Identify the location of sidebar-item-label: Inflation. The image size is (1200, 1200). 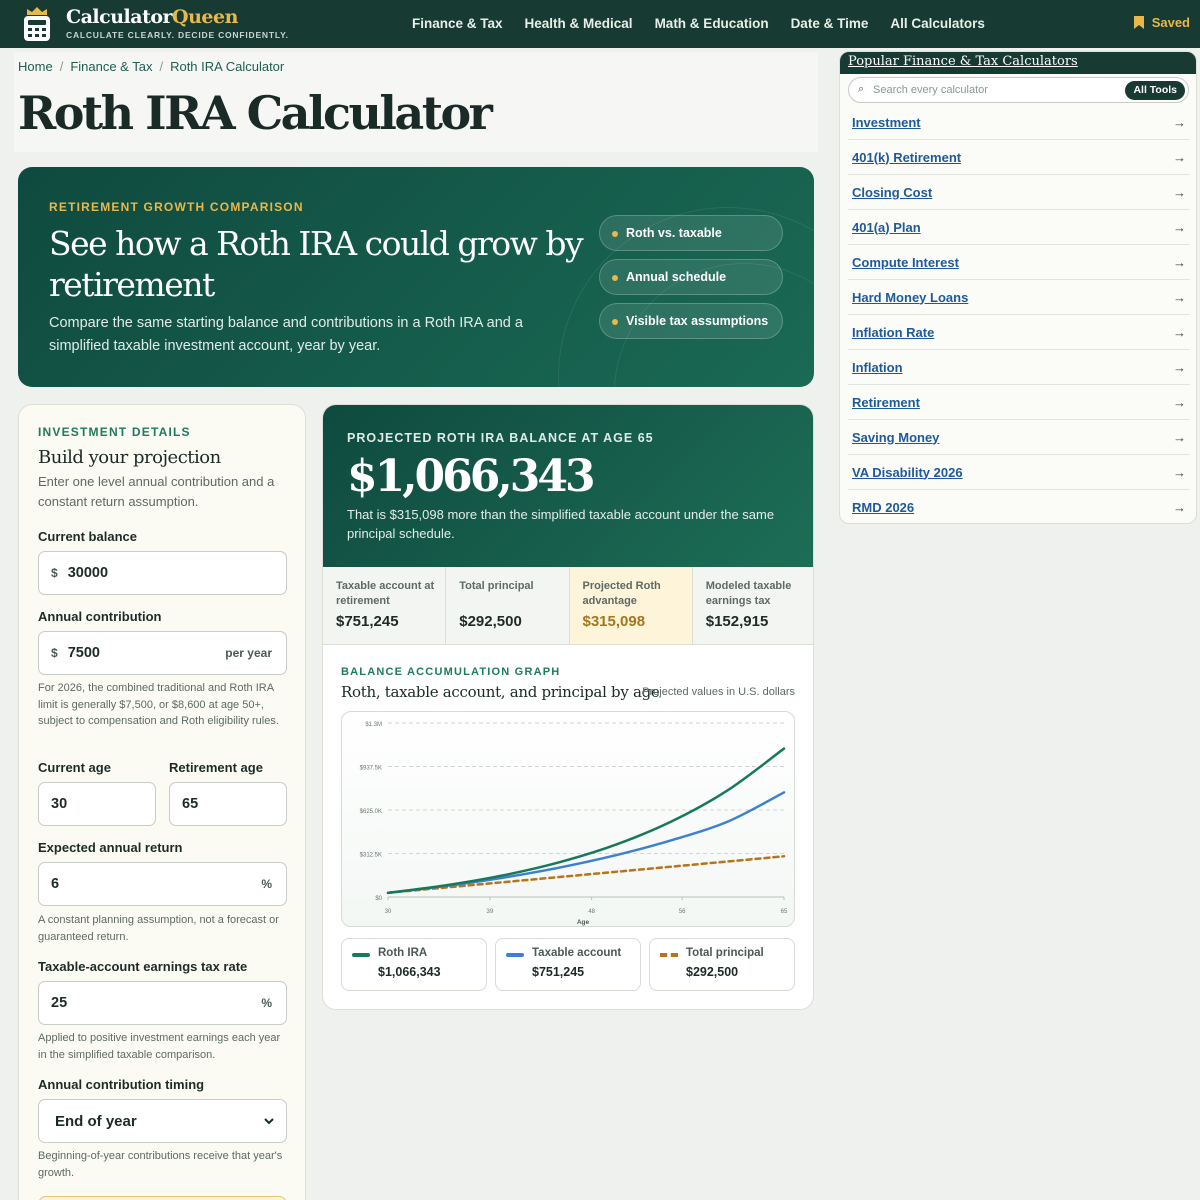
(877, 367).